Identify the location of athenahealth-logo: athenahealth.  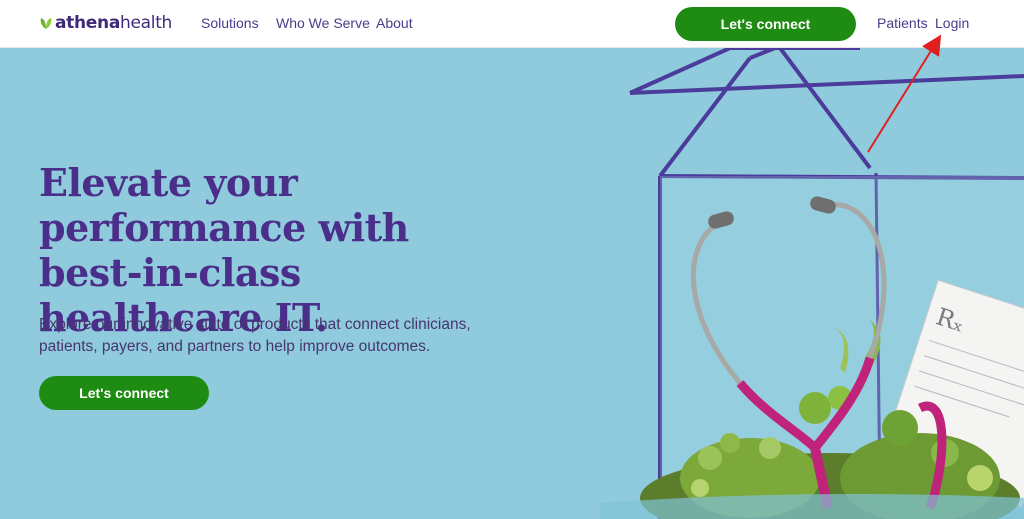
(105, 23).